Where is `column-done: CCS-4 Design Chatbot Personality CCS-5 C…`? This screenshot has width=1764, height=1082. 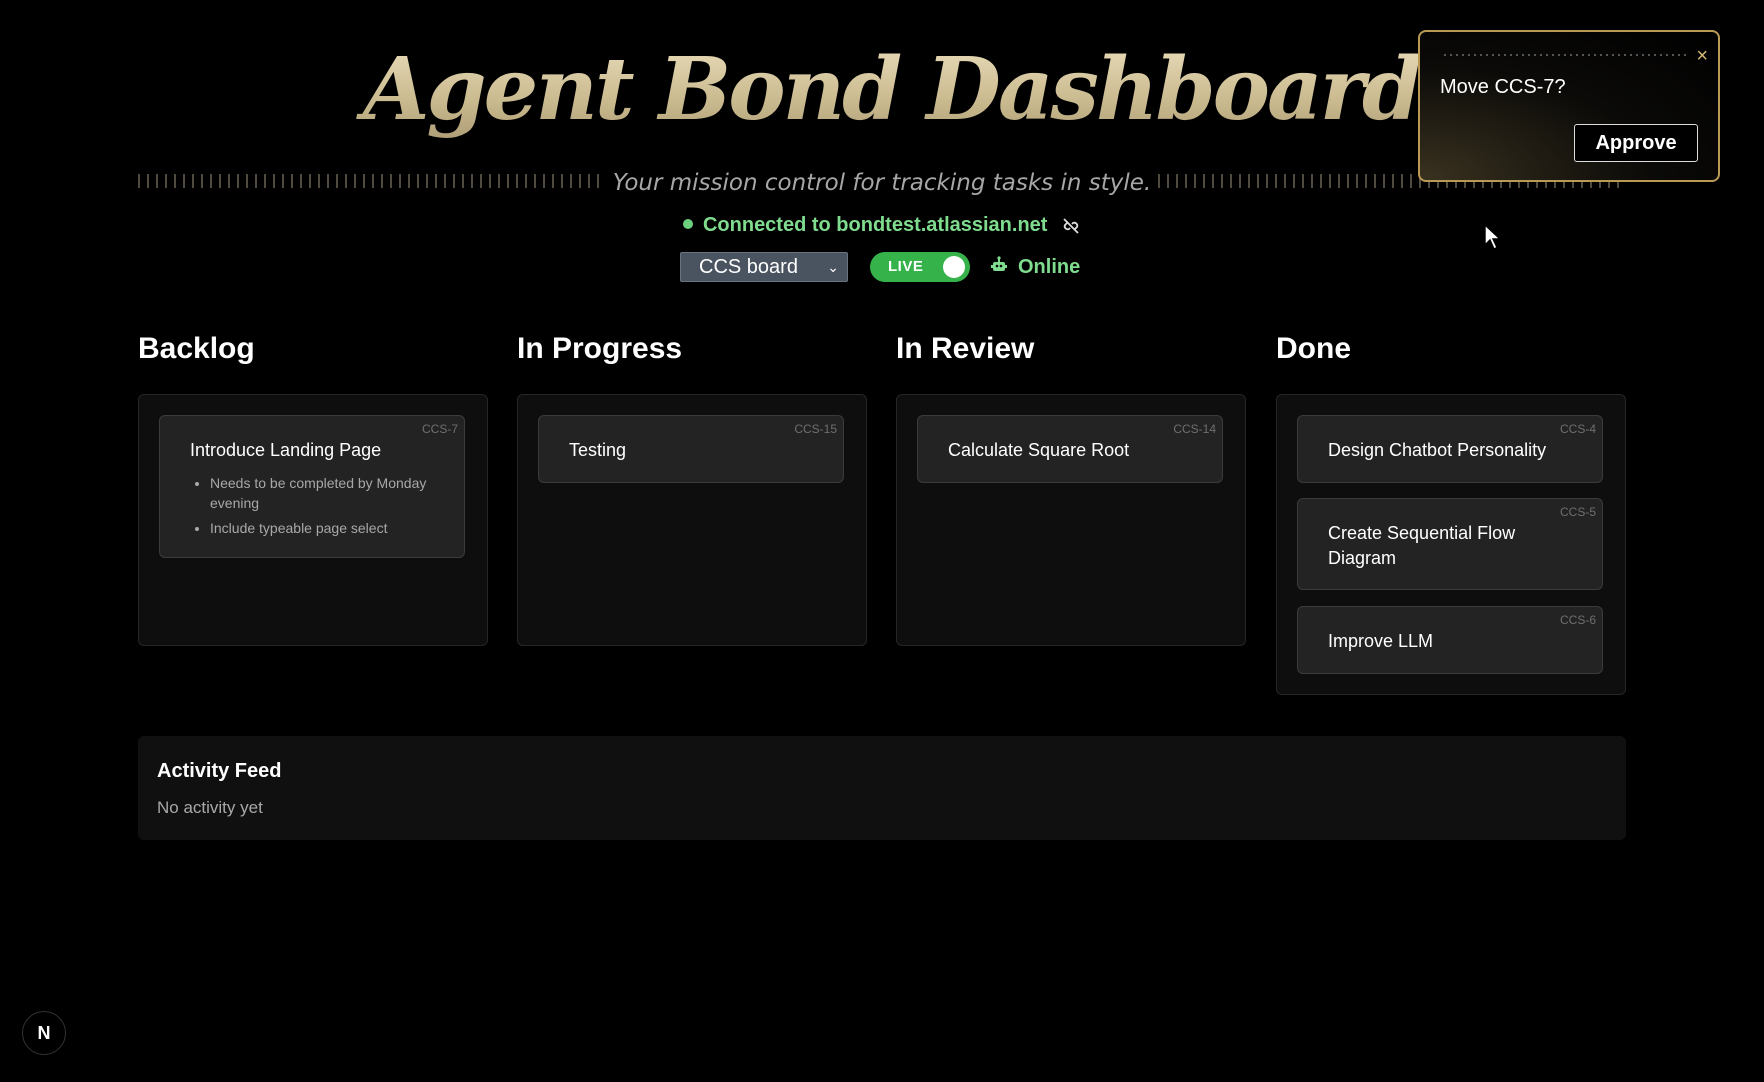 column-done: CCS-4 Design Chatbot Personality CCS-5 C… is located at coordinates (1451, 544).